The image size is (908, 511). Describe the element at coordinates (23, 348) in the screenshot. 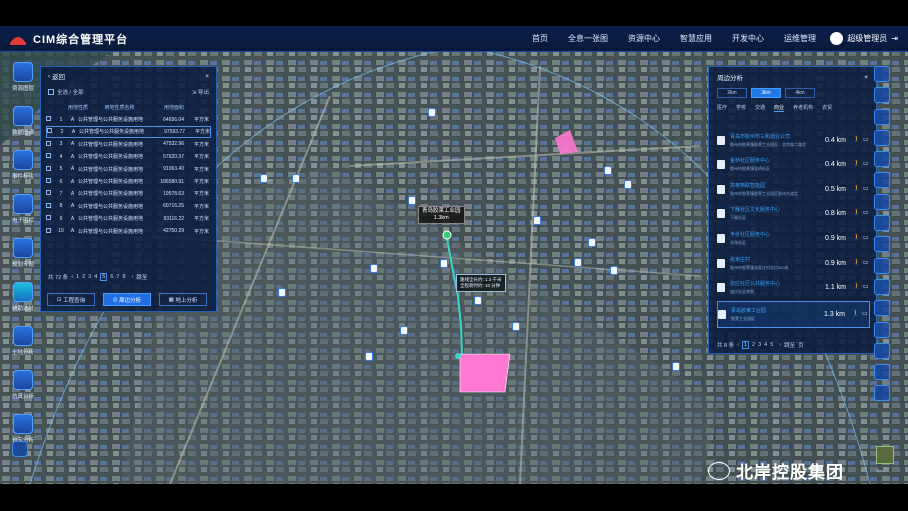

I see `rail-land-analysis: 土地分析` at that location.